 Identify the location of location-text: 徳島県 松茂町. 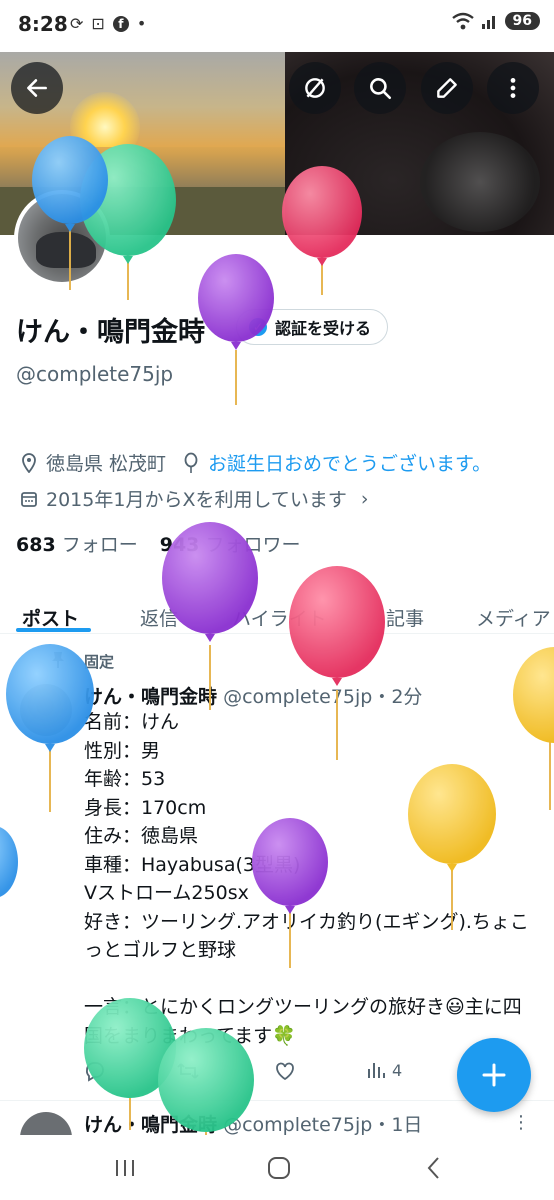
(106, 464).